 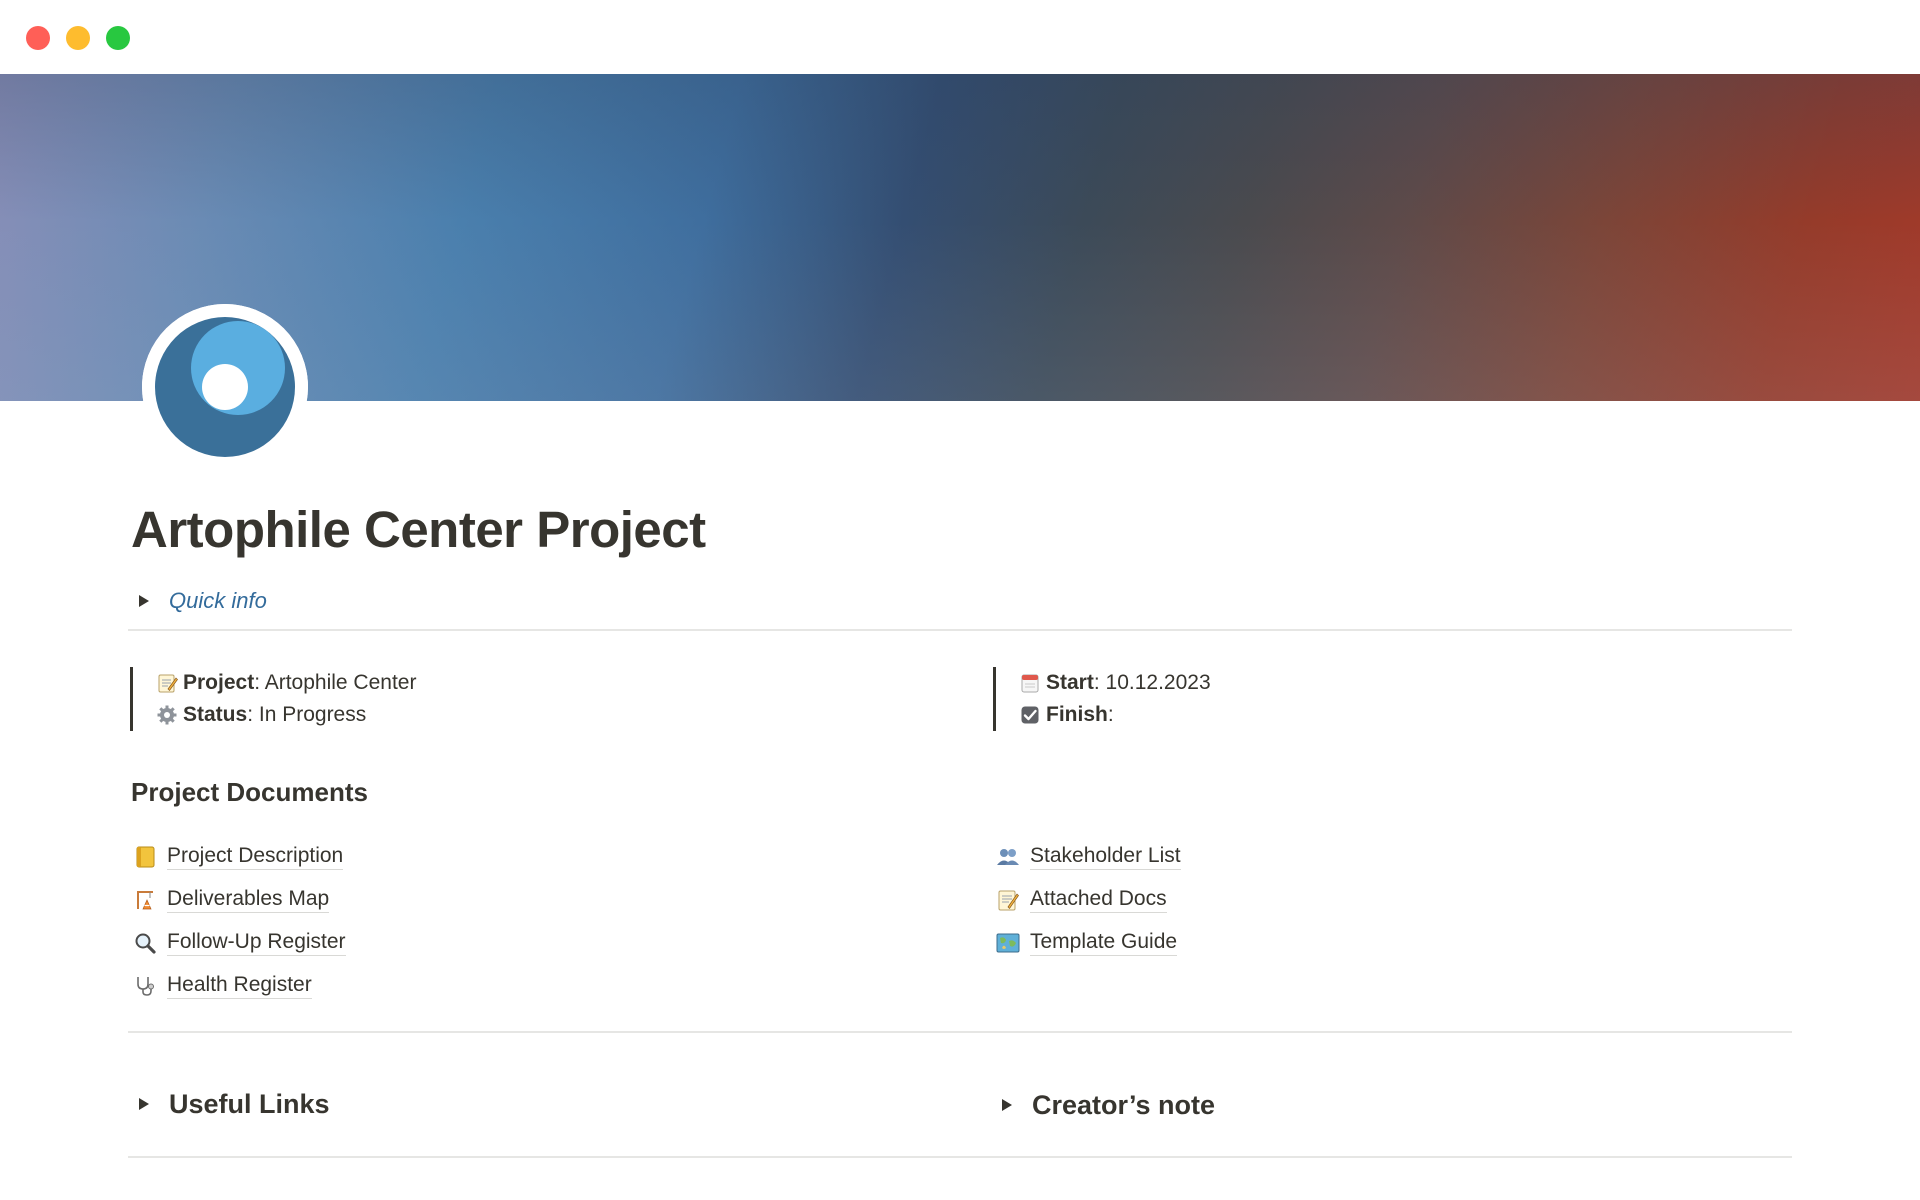 What do you see at coordinates (1030, 683) in the screenshot?
I see `calendar-icon` at bounding box center [1030, 683].